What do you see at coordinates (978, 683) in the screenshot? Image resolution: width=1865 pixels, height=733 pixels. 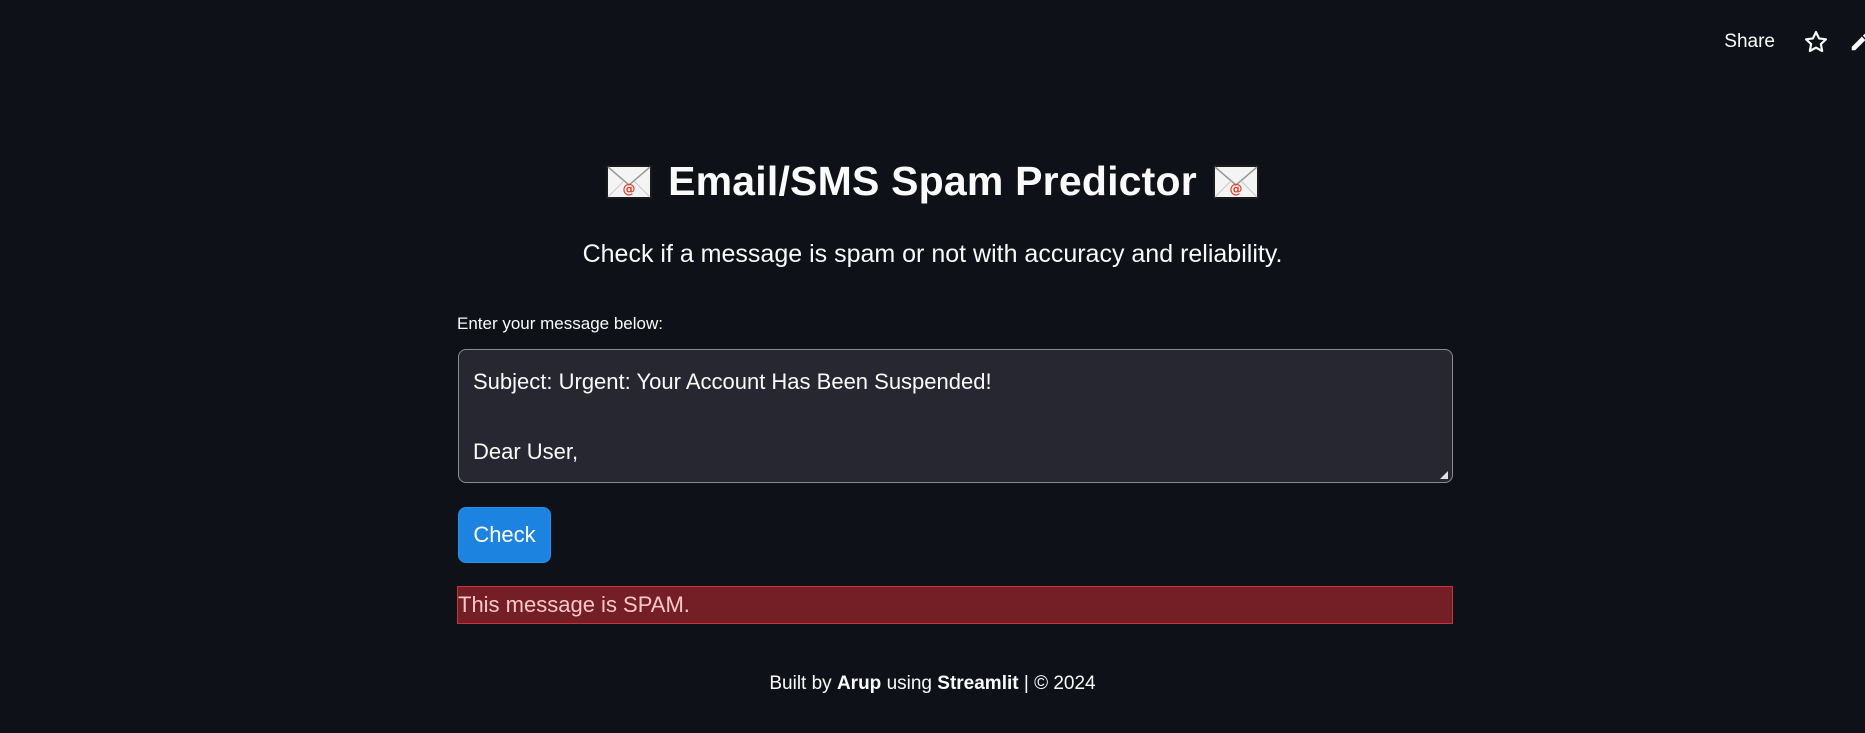 I see `footer-tool: Streamlit` at bounding box center [978, 683].